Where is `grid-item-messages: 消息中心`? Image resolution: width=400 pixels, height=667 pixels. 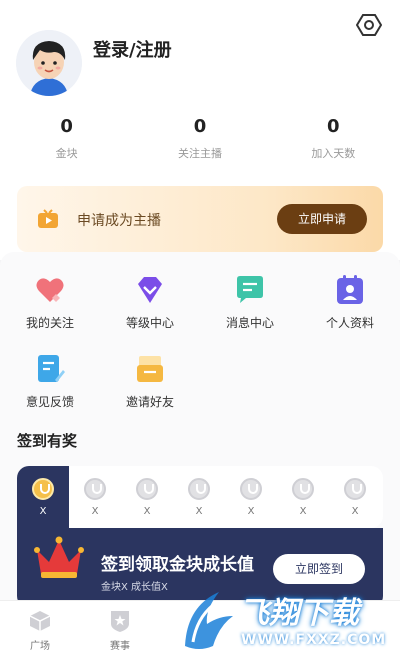 grid-item-messages: 消息中心 is located at coordinates (250, 302).